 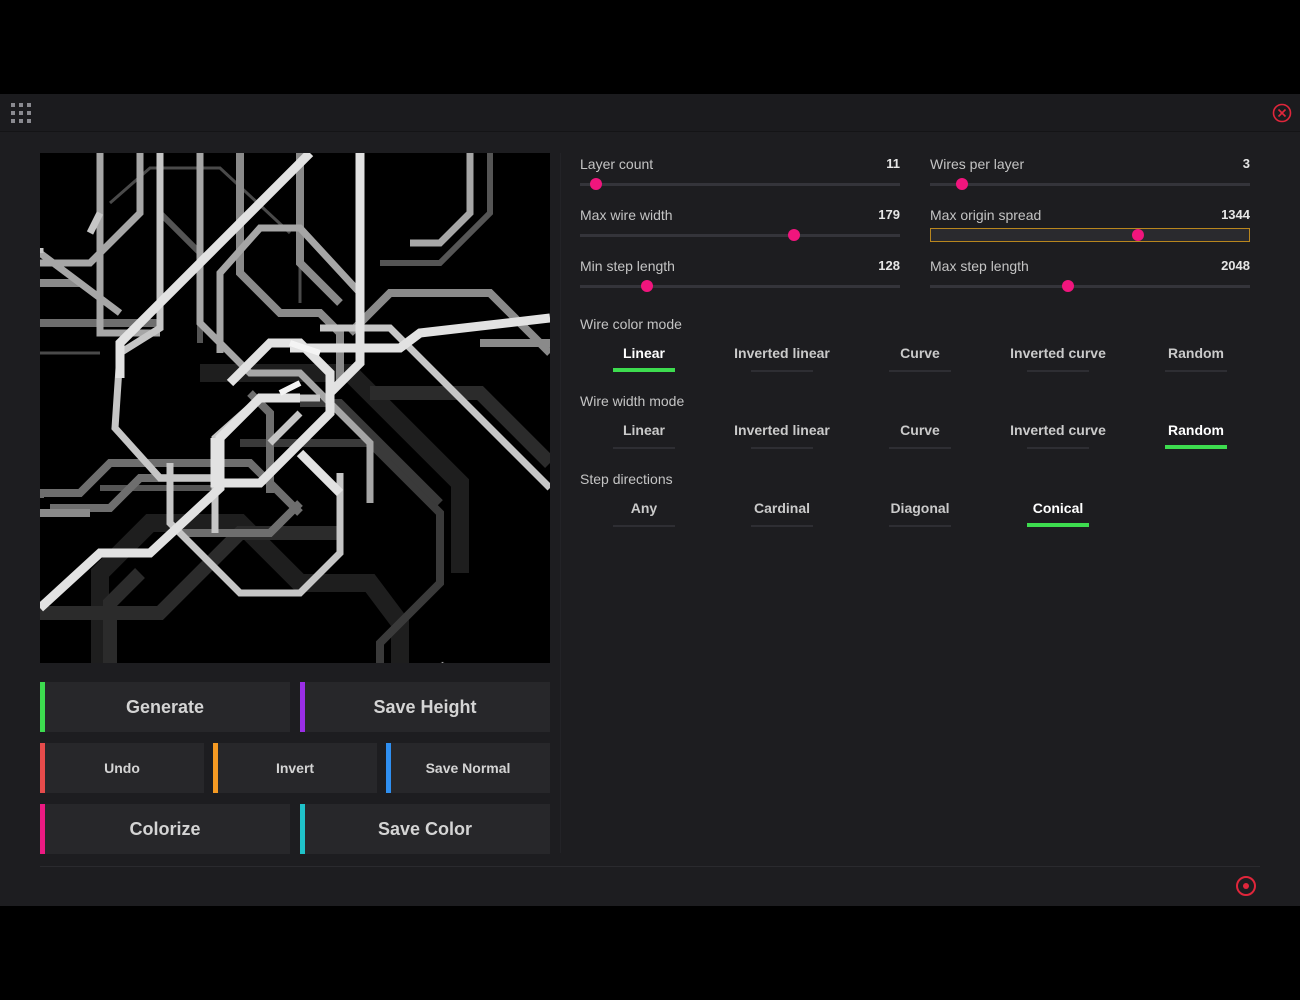 What do you see at coordinates (644, 508) in the screenshot?
I see `option-label: Any` at bounding box center [644, 508].